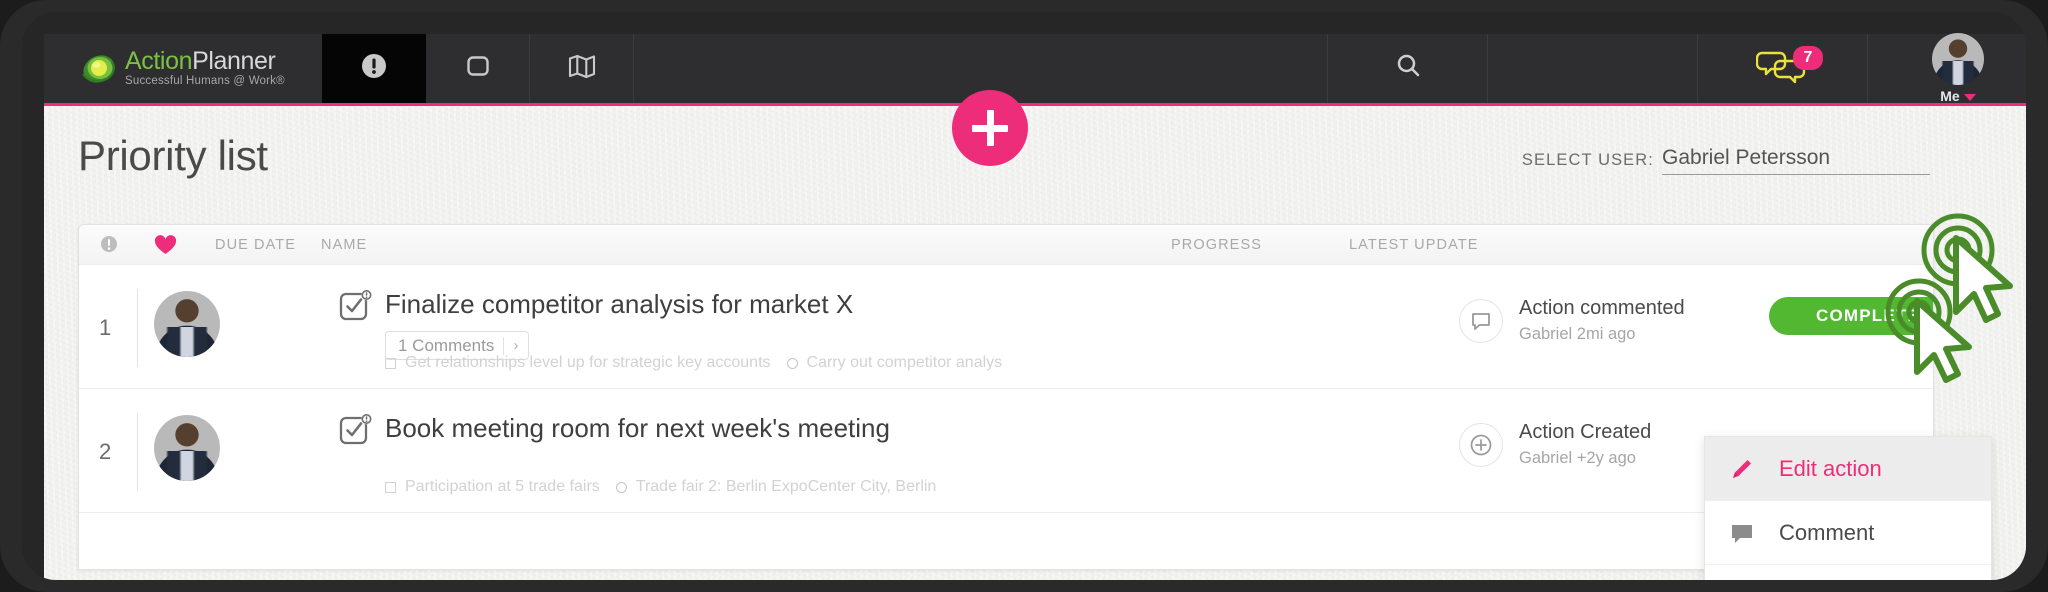 The image size is (2048, 592). What do you see at coordinates (1006, 245) in the screenshot?
I see `table-header-row: DUE DATE NAME PROGRESS LATEST UPDATE` at bounding box center [1006, 245].